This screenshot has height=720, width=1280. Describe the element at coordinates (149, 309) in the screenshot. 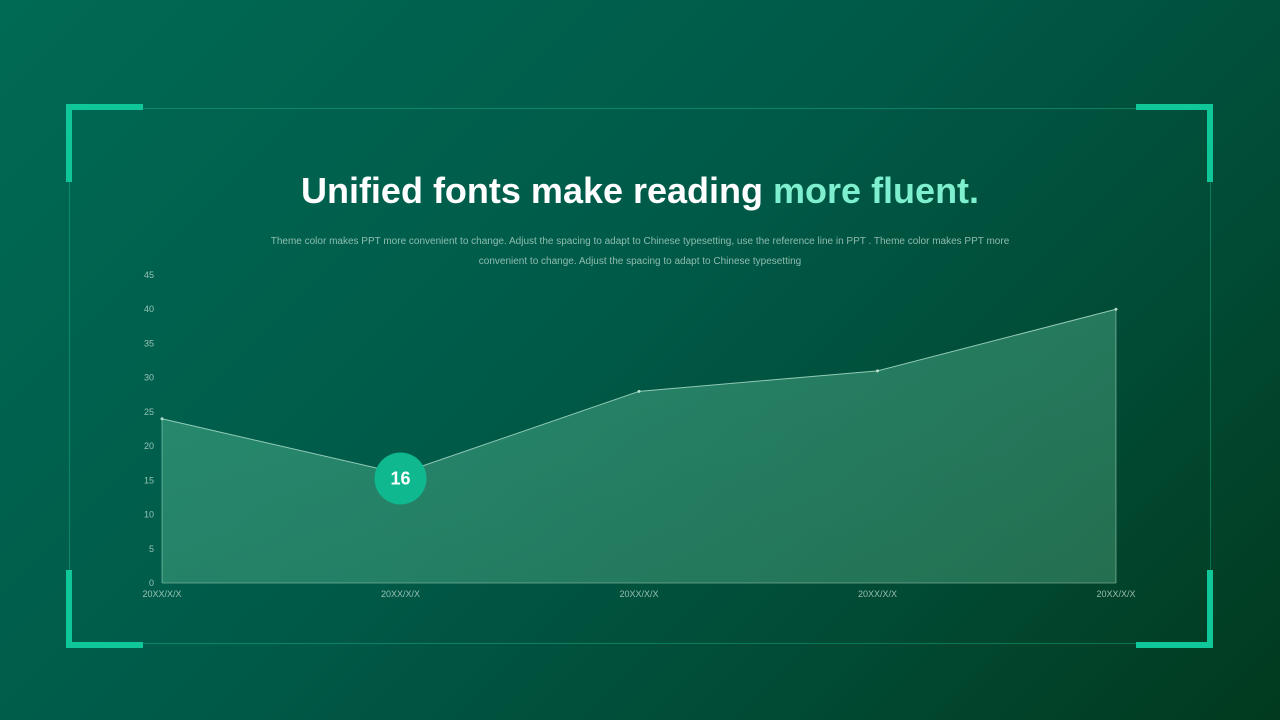

I see `y-tick-label: 40` at that location.